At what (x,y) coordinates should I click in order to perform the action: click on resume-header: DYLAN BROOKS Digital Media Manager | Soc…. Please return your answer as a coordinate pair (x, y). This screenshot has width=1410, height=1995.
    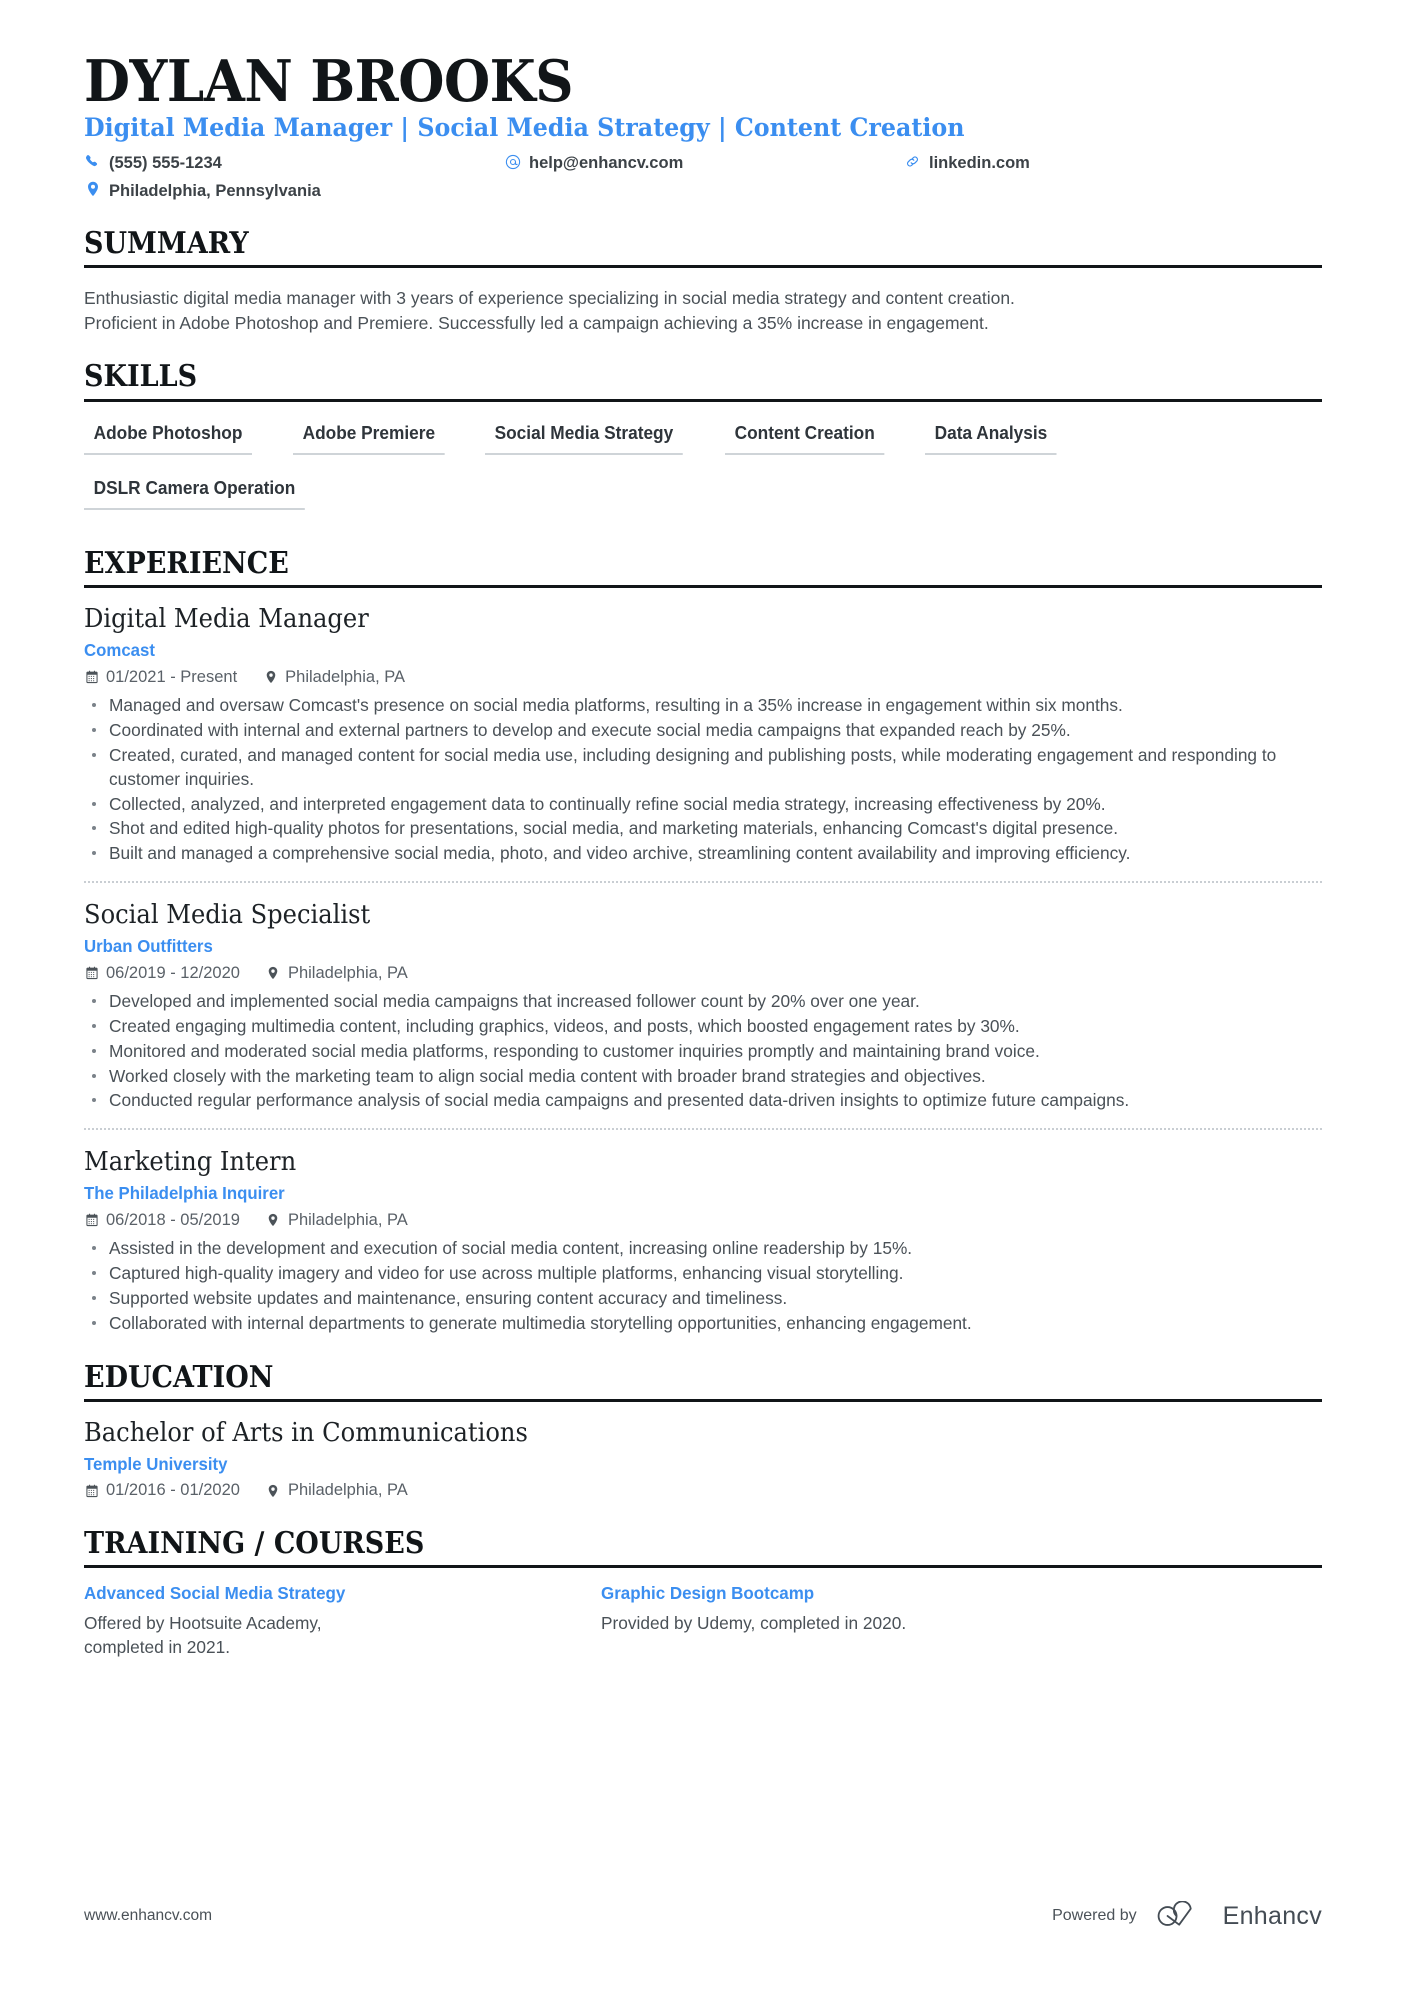
    Looking at the image, I should click on (703, 127).